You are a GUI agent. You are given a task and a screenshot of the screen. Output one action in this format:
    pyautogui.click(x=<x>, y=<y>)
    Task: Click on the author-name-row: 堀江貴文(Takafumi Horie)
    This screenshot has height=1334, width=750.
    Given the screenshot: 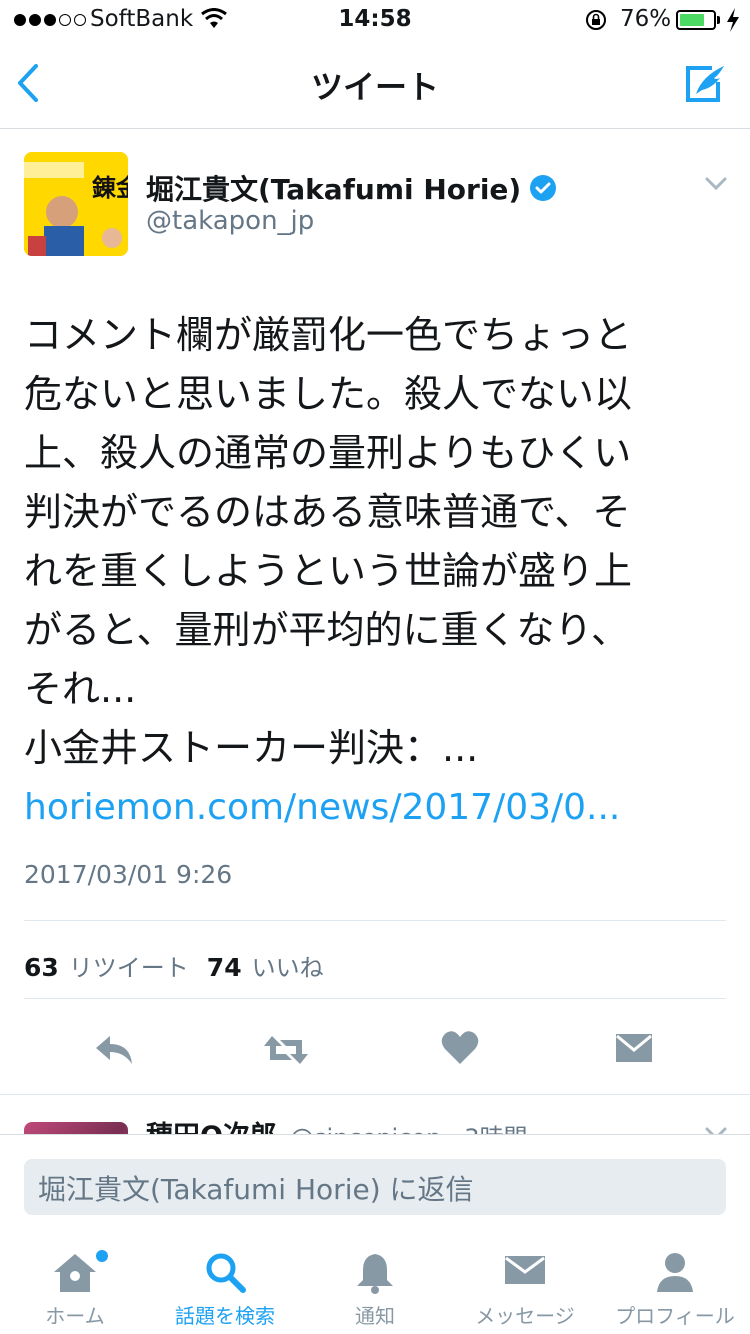 What is the action you would take?
    pyautogui.click(x=351, y=188)
    